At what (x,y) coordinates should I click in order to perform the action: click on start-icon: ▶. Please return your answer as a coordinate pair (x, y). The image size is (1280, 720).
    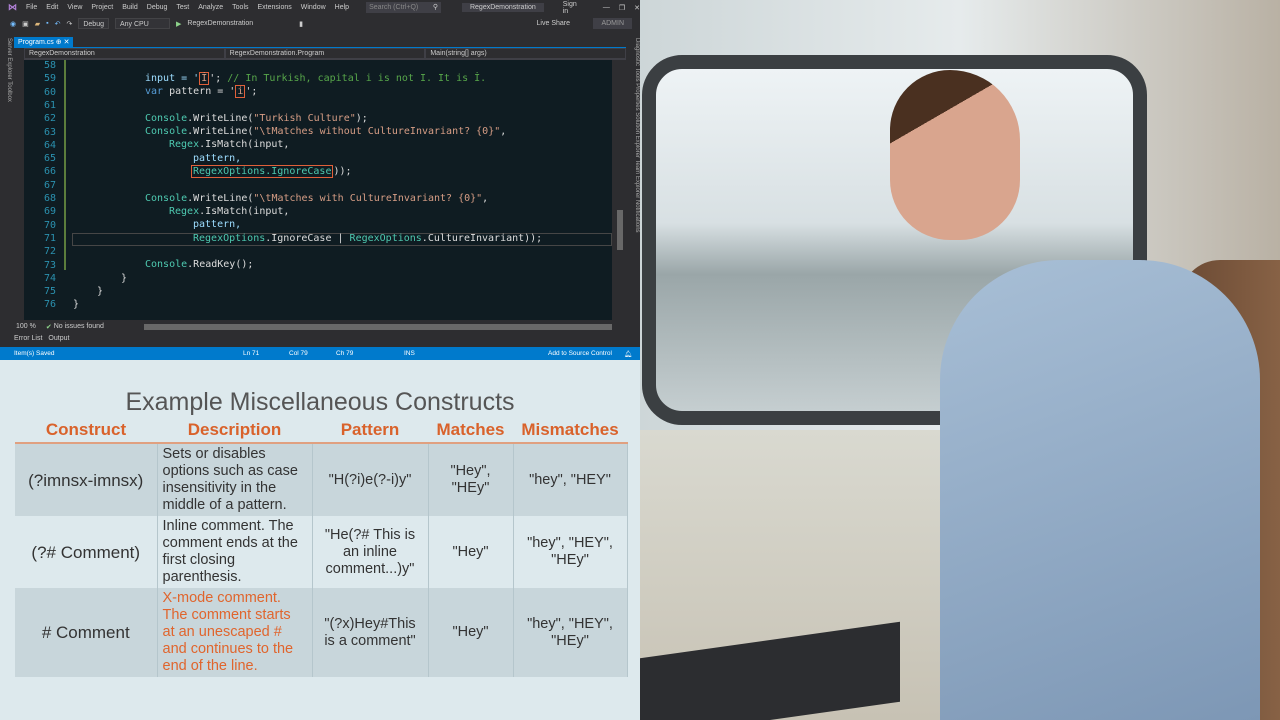
    Looking at the image, I should click on (178, 24).